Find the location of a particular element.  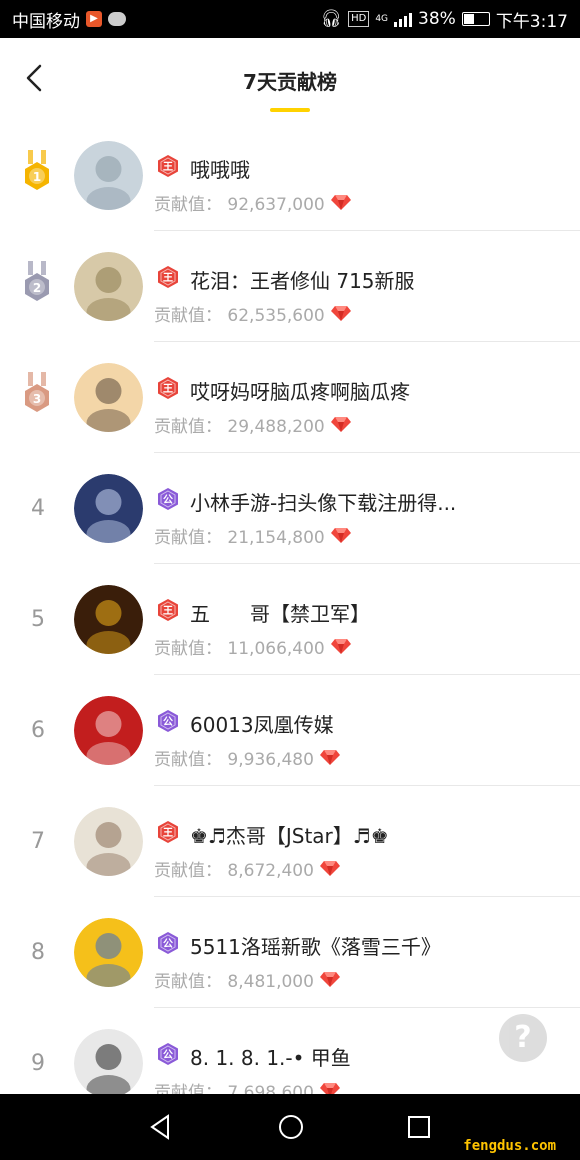

nav-recent-apps-icon is located at coordinates (419, 1127).